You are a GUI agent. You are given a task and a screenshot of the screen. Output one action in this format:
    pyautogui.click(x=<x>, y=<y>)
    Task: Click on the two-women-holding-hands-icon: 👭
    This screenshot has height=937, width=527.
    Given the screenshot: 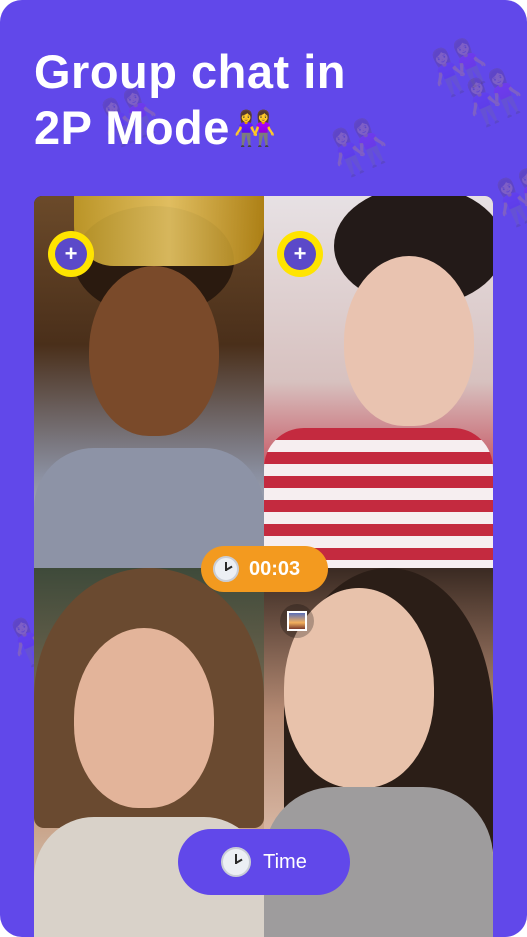 What is the action you would take?
    pyautogui.click(x=255, y=129)
    